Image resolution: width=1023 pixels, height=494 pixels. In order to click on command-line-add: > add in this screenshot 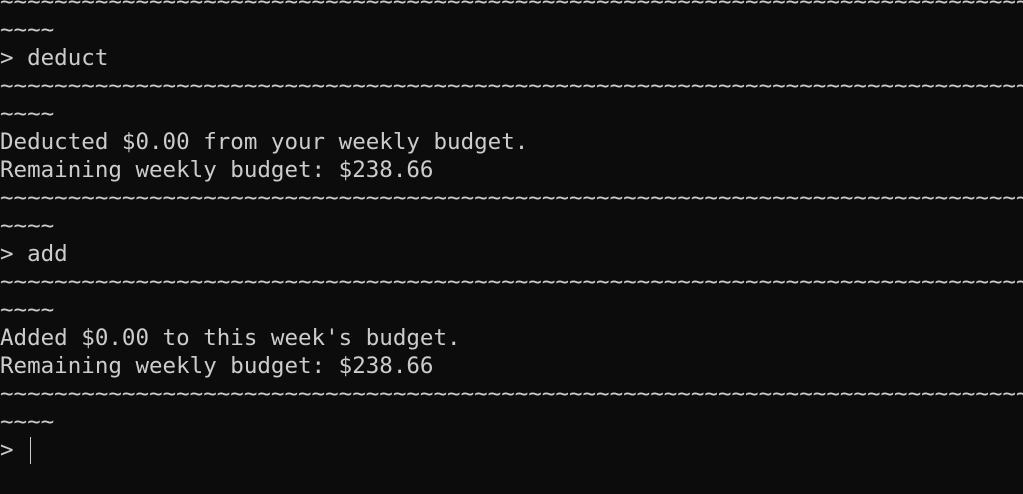, I will do `click(34, 254)`.